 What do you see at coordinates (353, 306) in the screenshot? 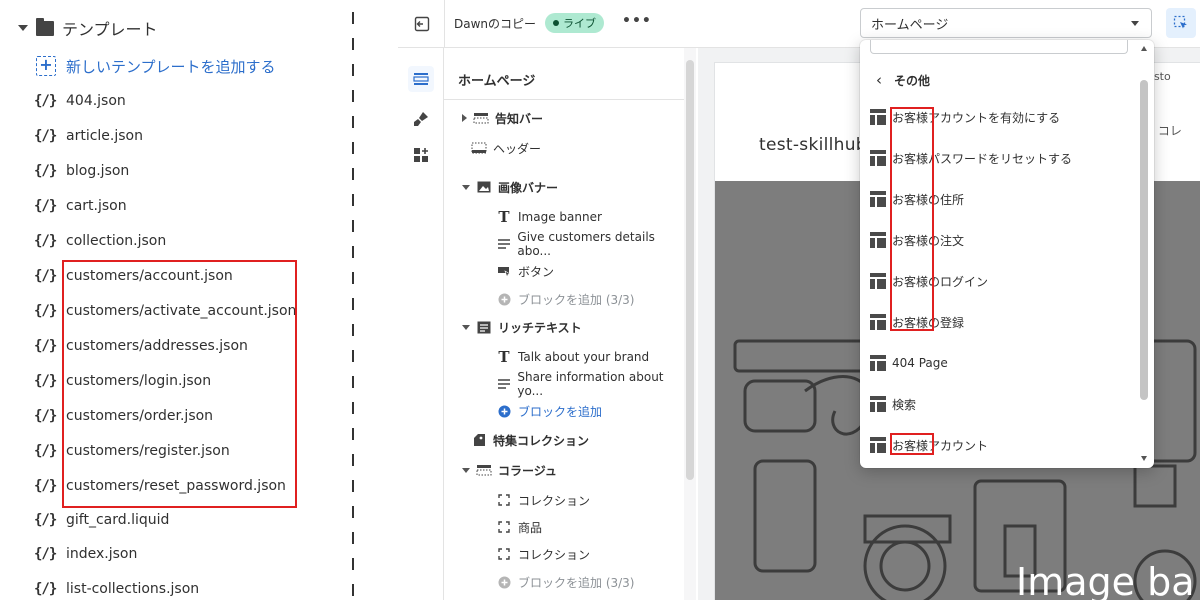
I see `divider-dashed` at bounding box center [353, 306].